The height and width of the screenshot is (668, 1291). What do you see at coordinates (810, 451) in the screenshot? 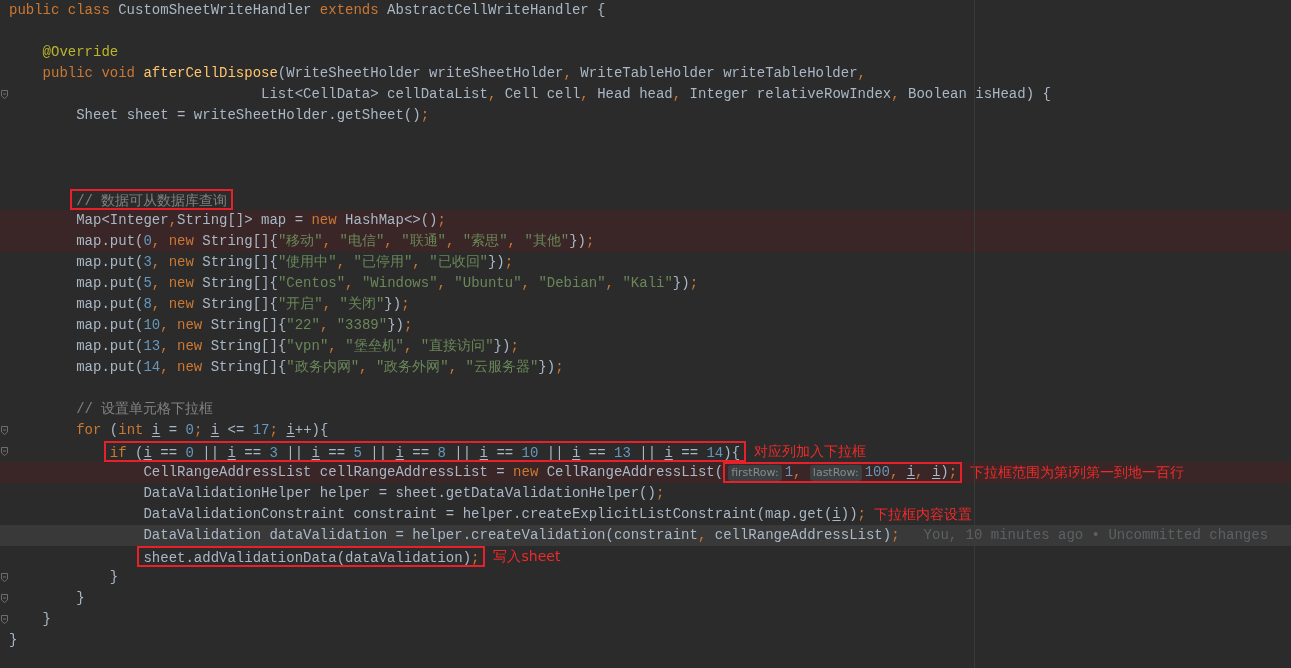
I see `annotation-note: 对应列加入下拉框` at bounding box center [810, 451].